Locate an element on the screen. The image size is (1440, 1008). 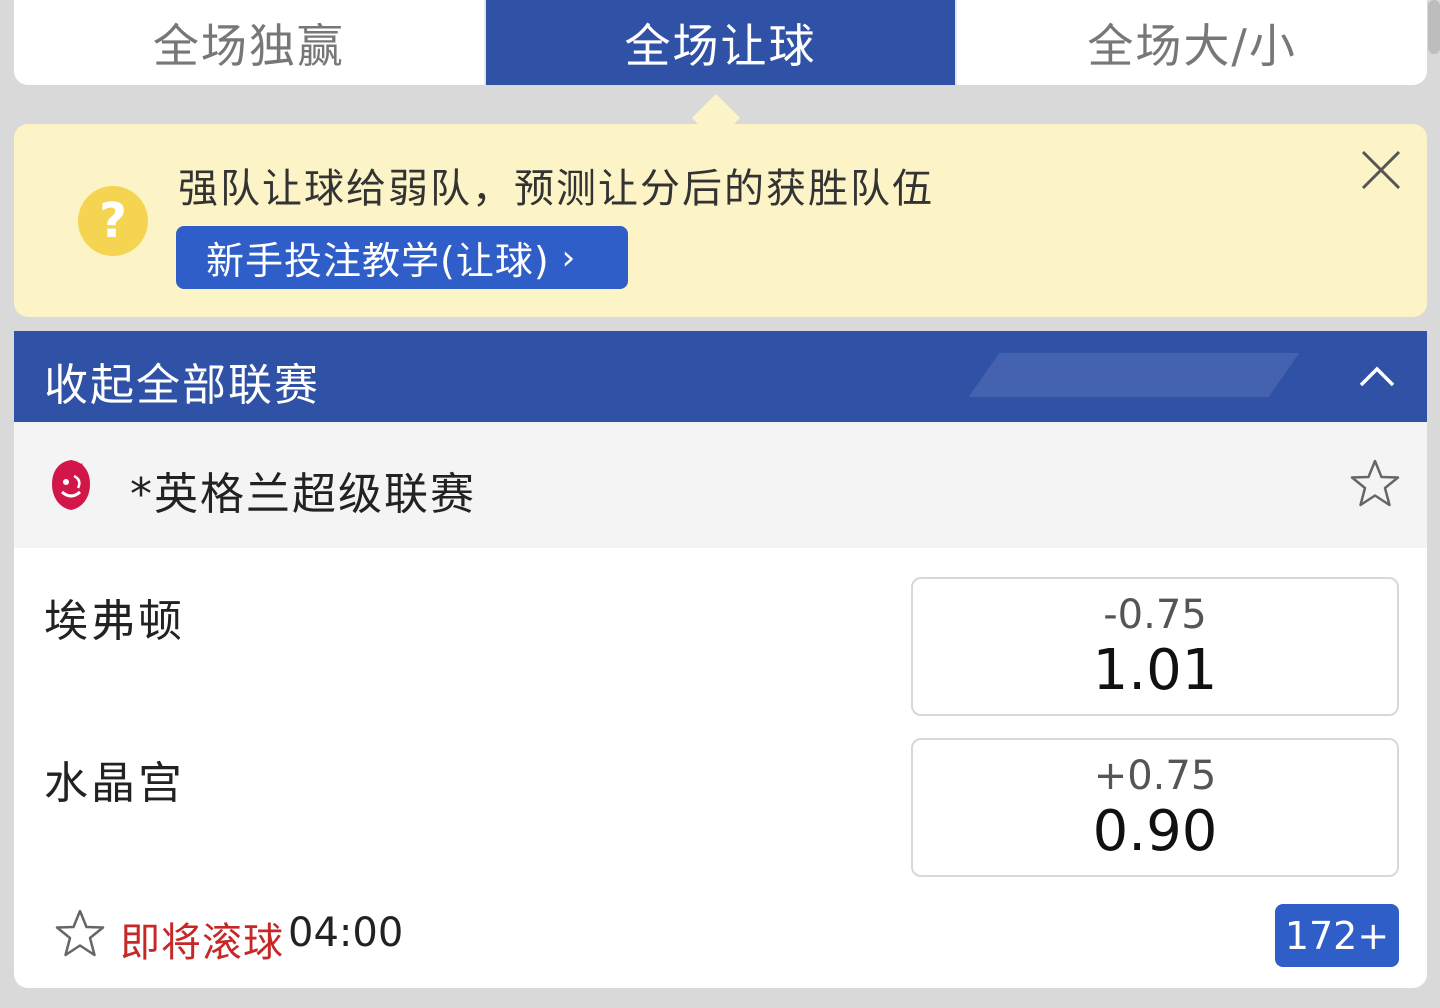
away-handicap: +0.75 is located at coordinates (1155, 775).